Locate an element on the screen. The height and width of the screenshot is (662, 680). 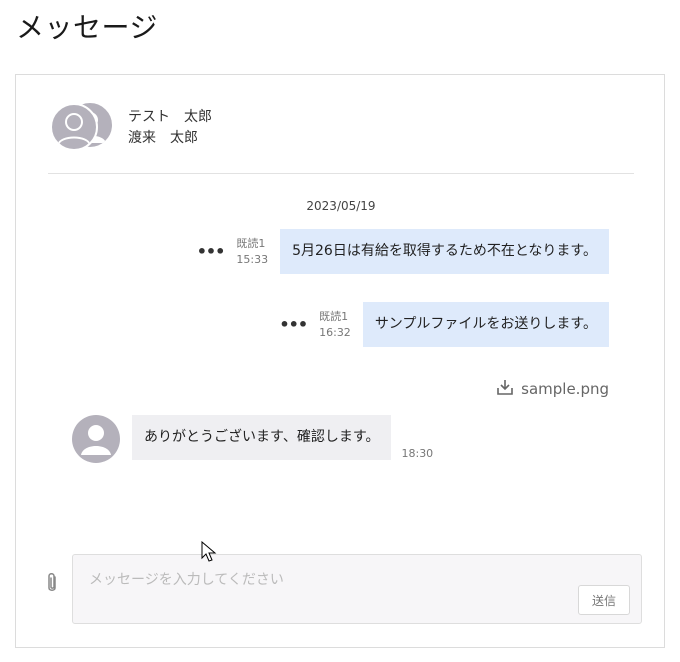
group-avatar is located at coordinates (82, 126).